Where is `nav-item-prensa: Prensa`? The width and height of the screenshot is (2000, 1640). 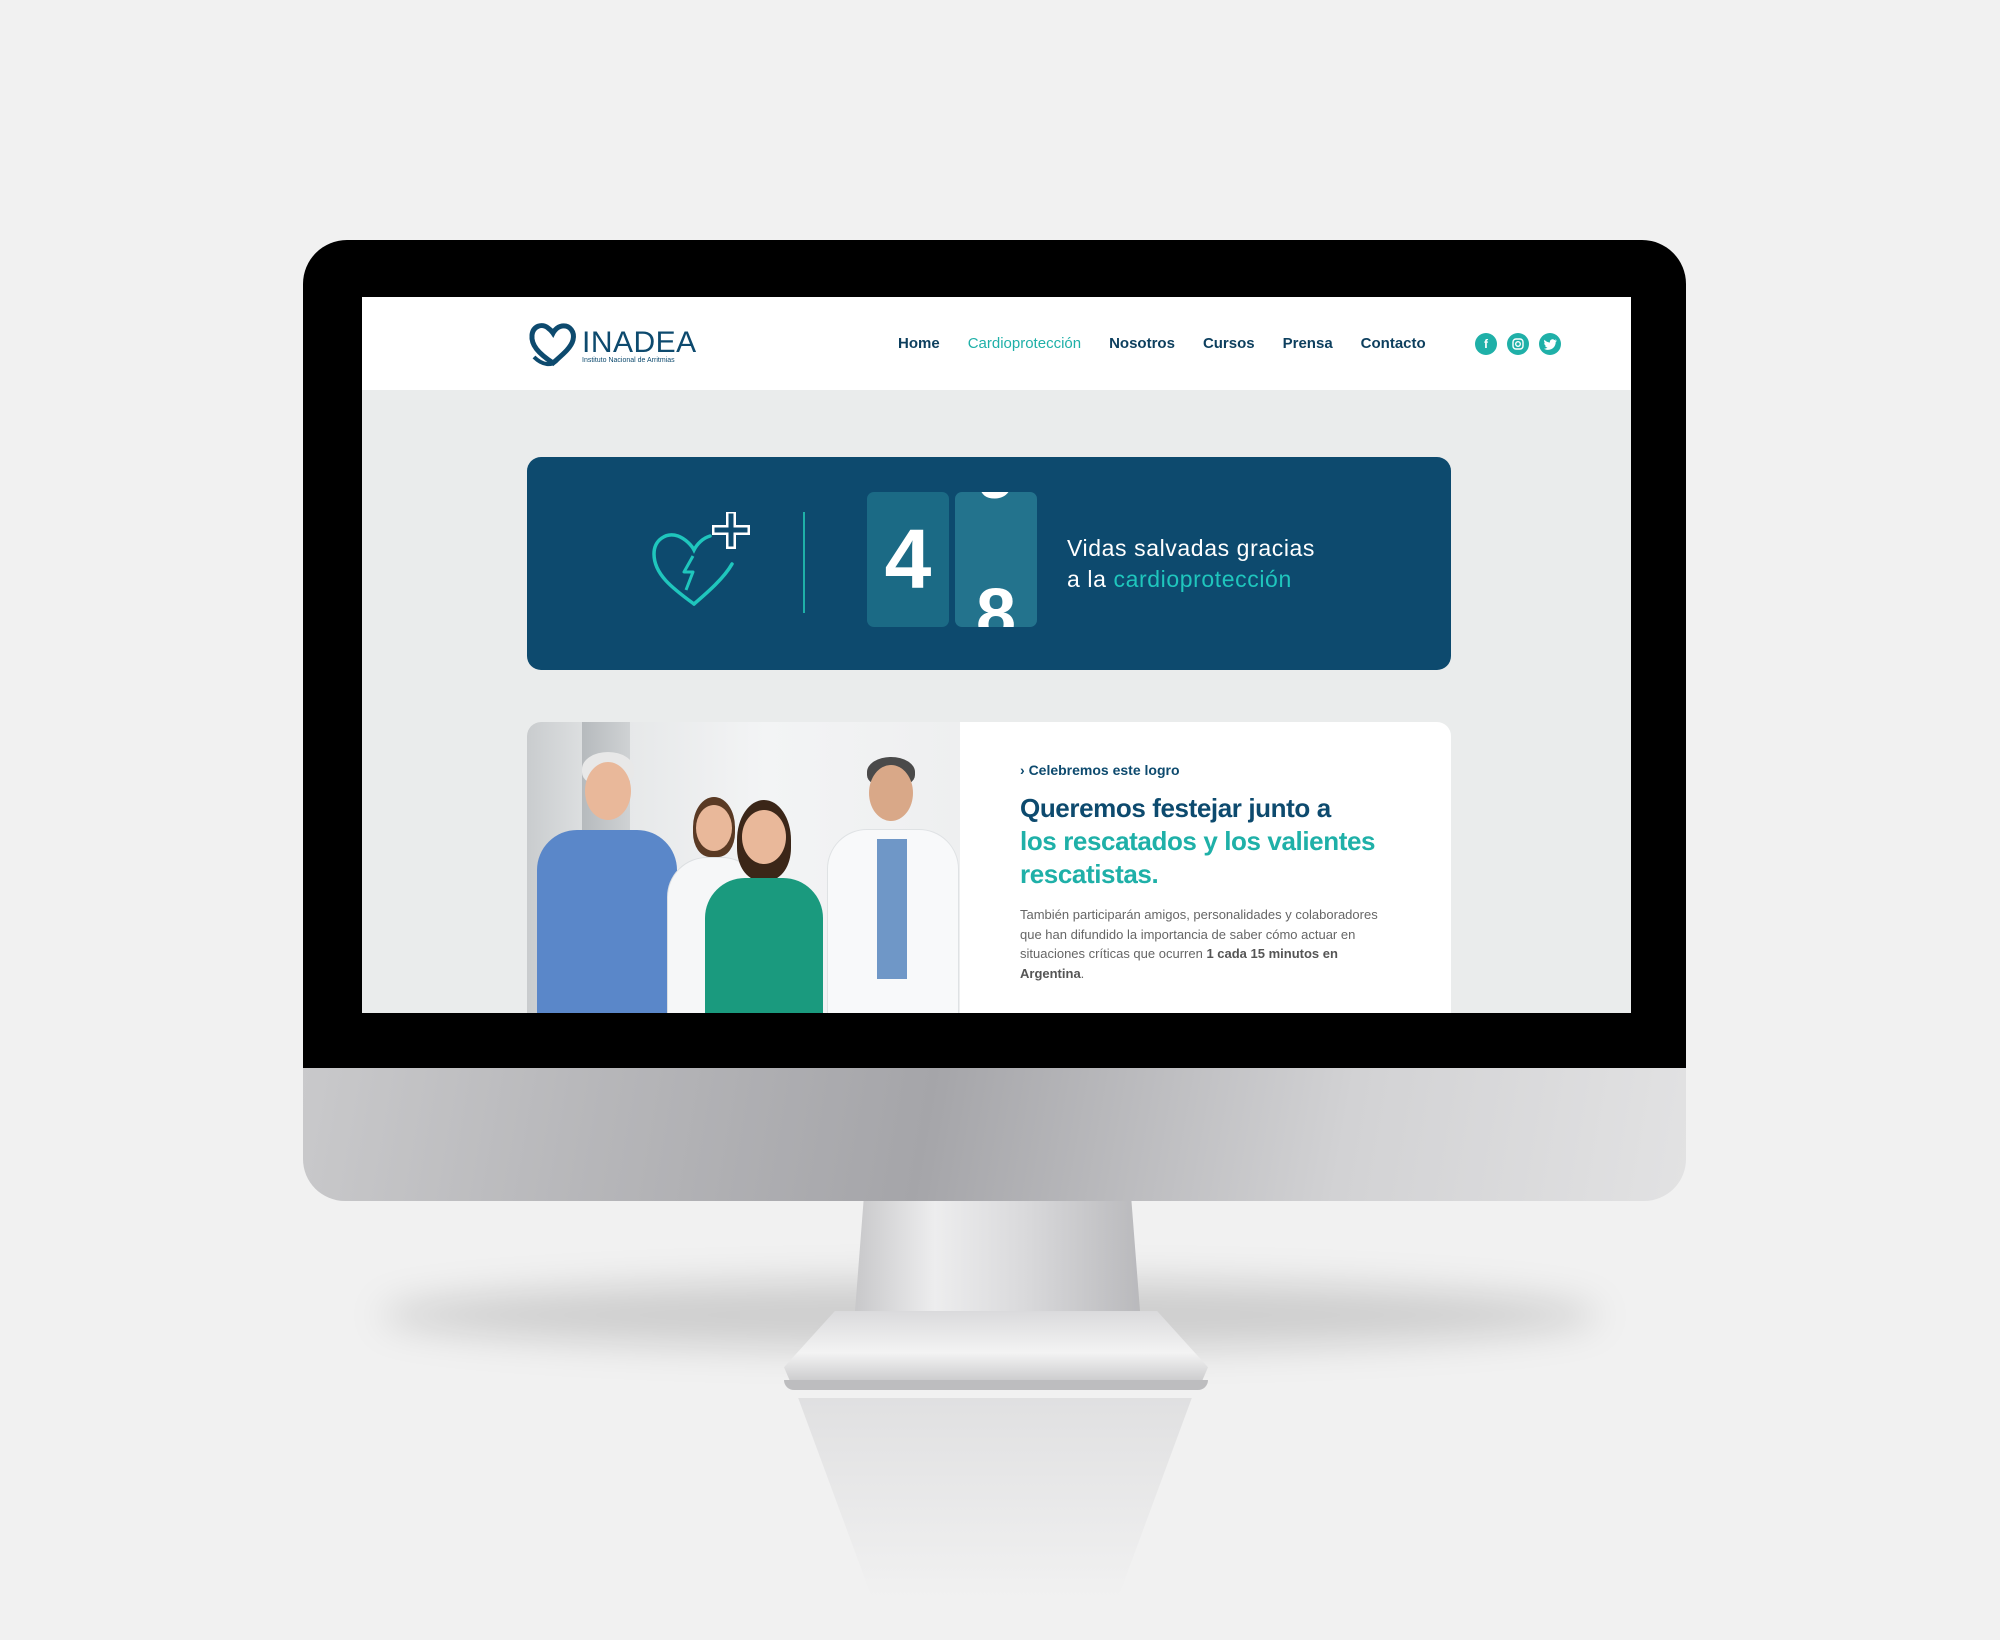 nav-item-prensa: Prensa is located at coordinates (1308, 343).